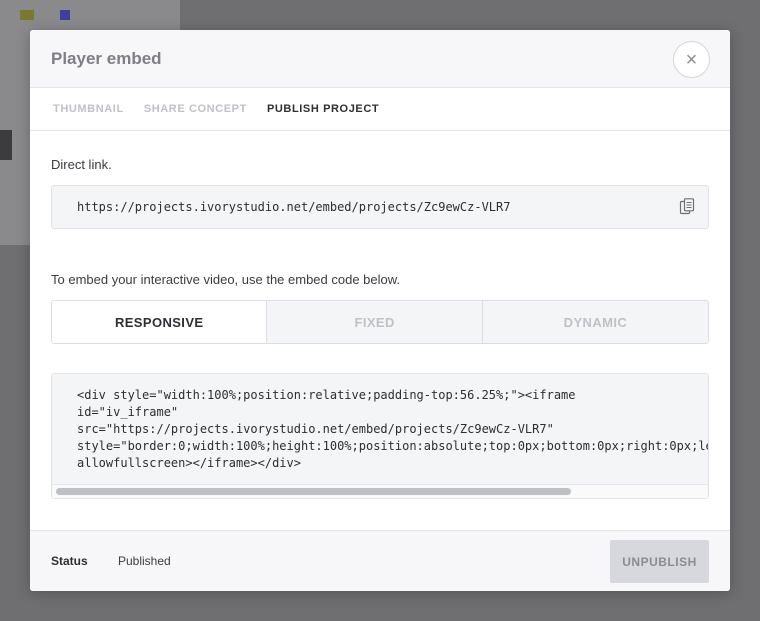 This screenshot has width=760, height=621. What do you see at coordinates (128, 412) in the screenshot?
I see `embed-code-line: id="iv_iframe"` at bounding box center [128, 412].